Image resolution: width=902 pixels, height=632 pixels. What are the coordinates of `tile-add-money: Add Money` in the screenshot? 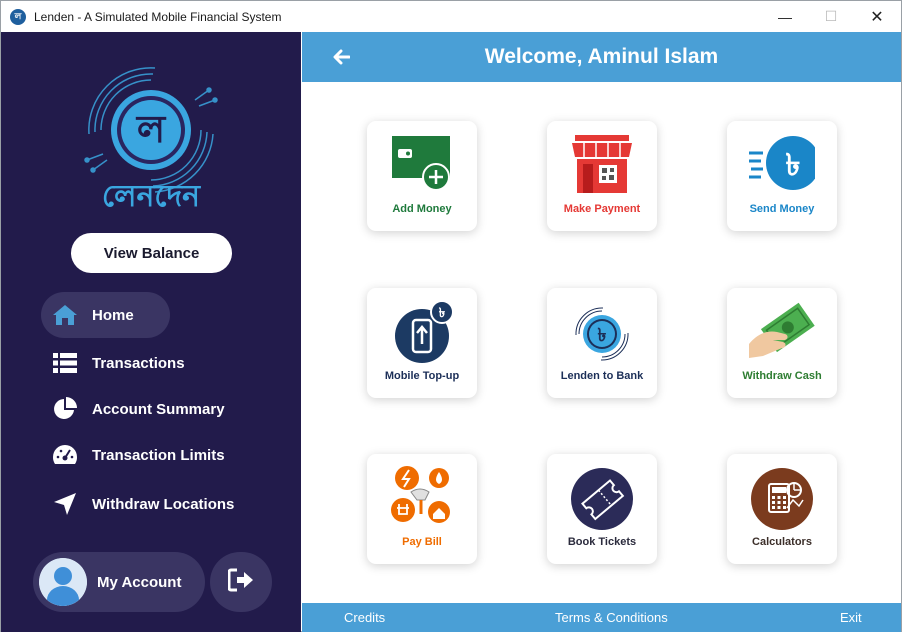 It's located at (422, 176).